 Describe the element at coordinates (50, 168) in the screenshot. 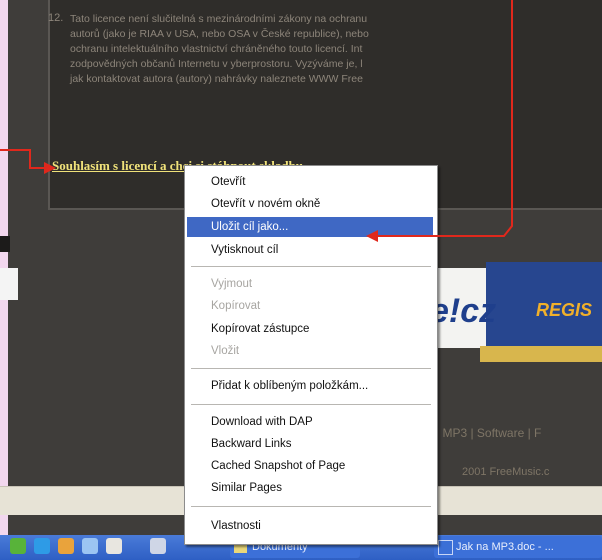

I see `arrow-head-link` at that location.